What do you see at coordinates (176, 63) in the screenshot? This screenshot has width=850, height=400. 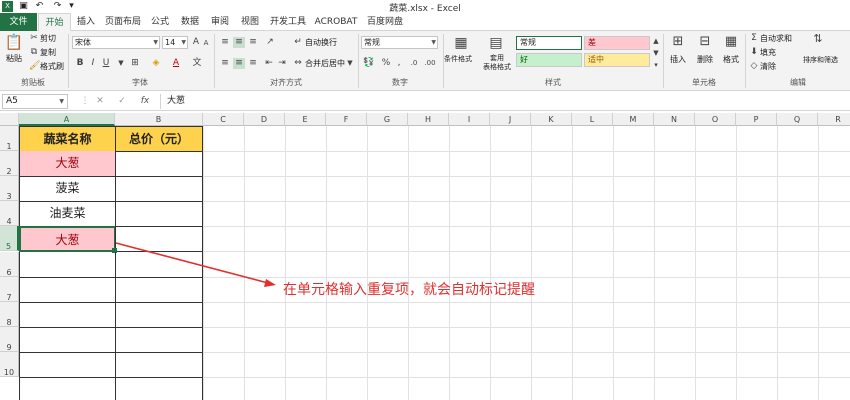 I see `font-color-icon: A` at bounding box center [176, 63].